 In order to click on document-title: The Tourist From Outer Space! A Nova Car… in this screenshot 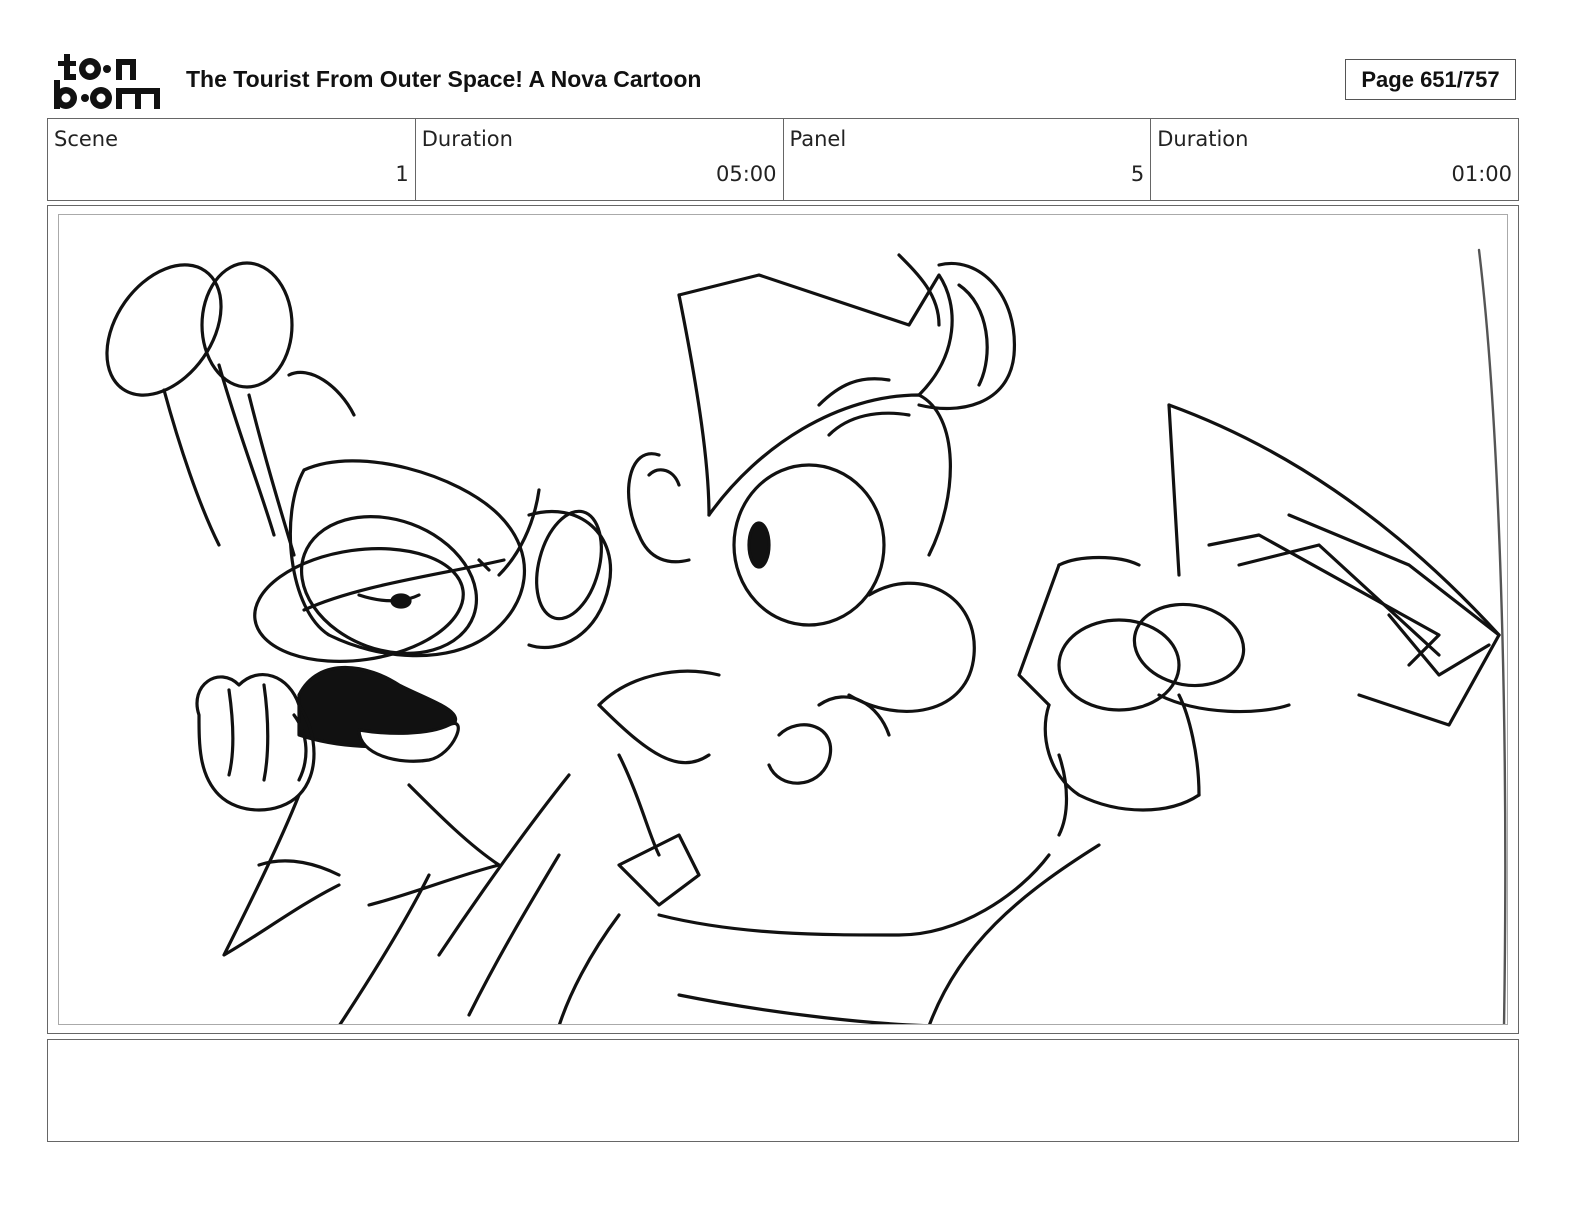, I will do `click(444, 79)`.